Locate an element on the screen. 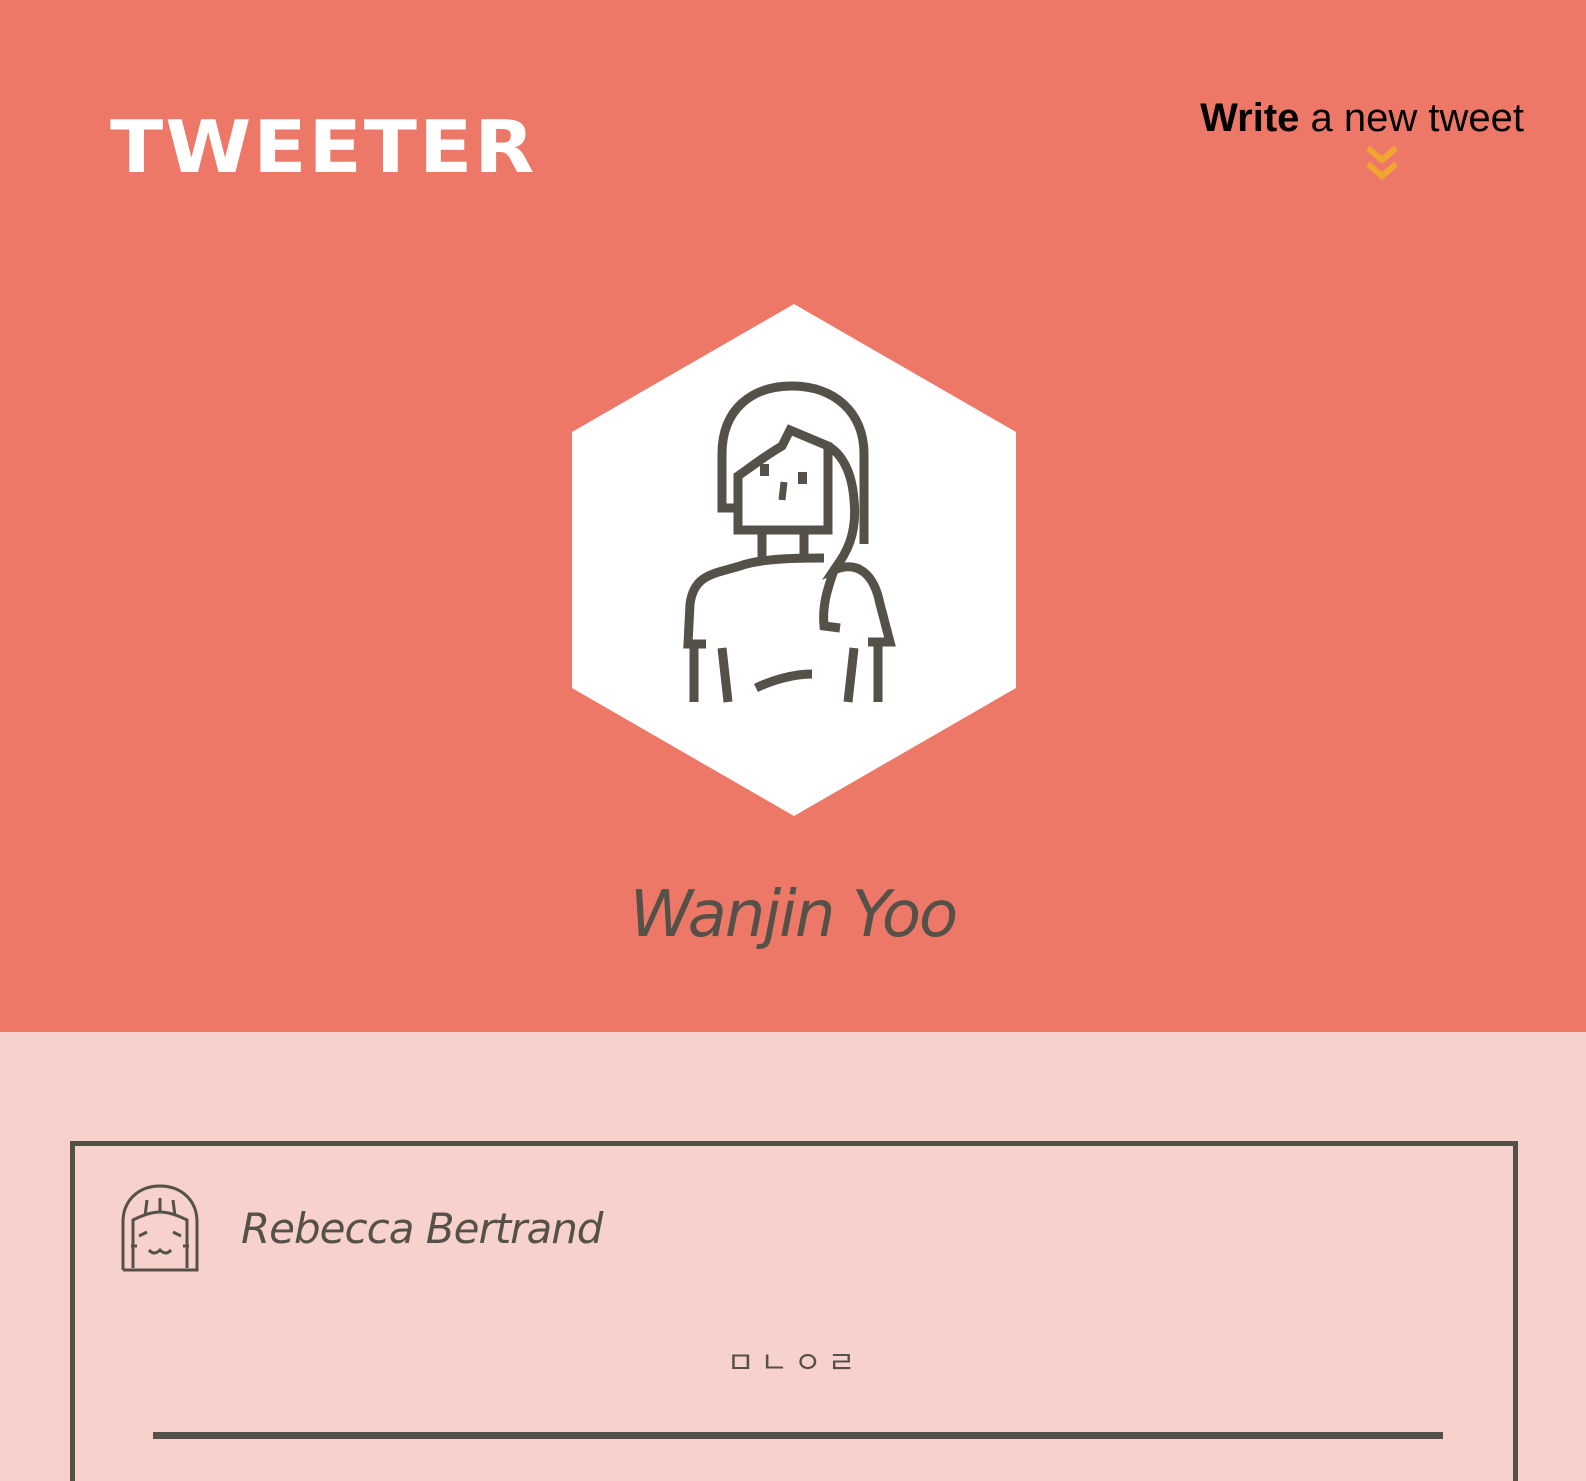 This screenshot has height=1481, width=1586. woman-avatar-icon is located at coordinates (794, 560).